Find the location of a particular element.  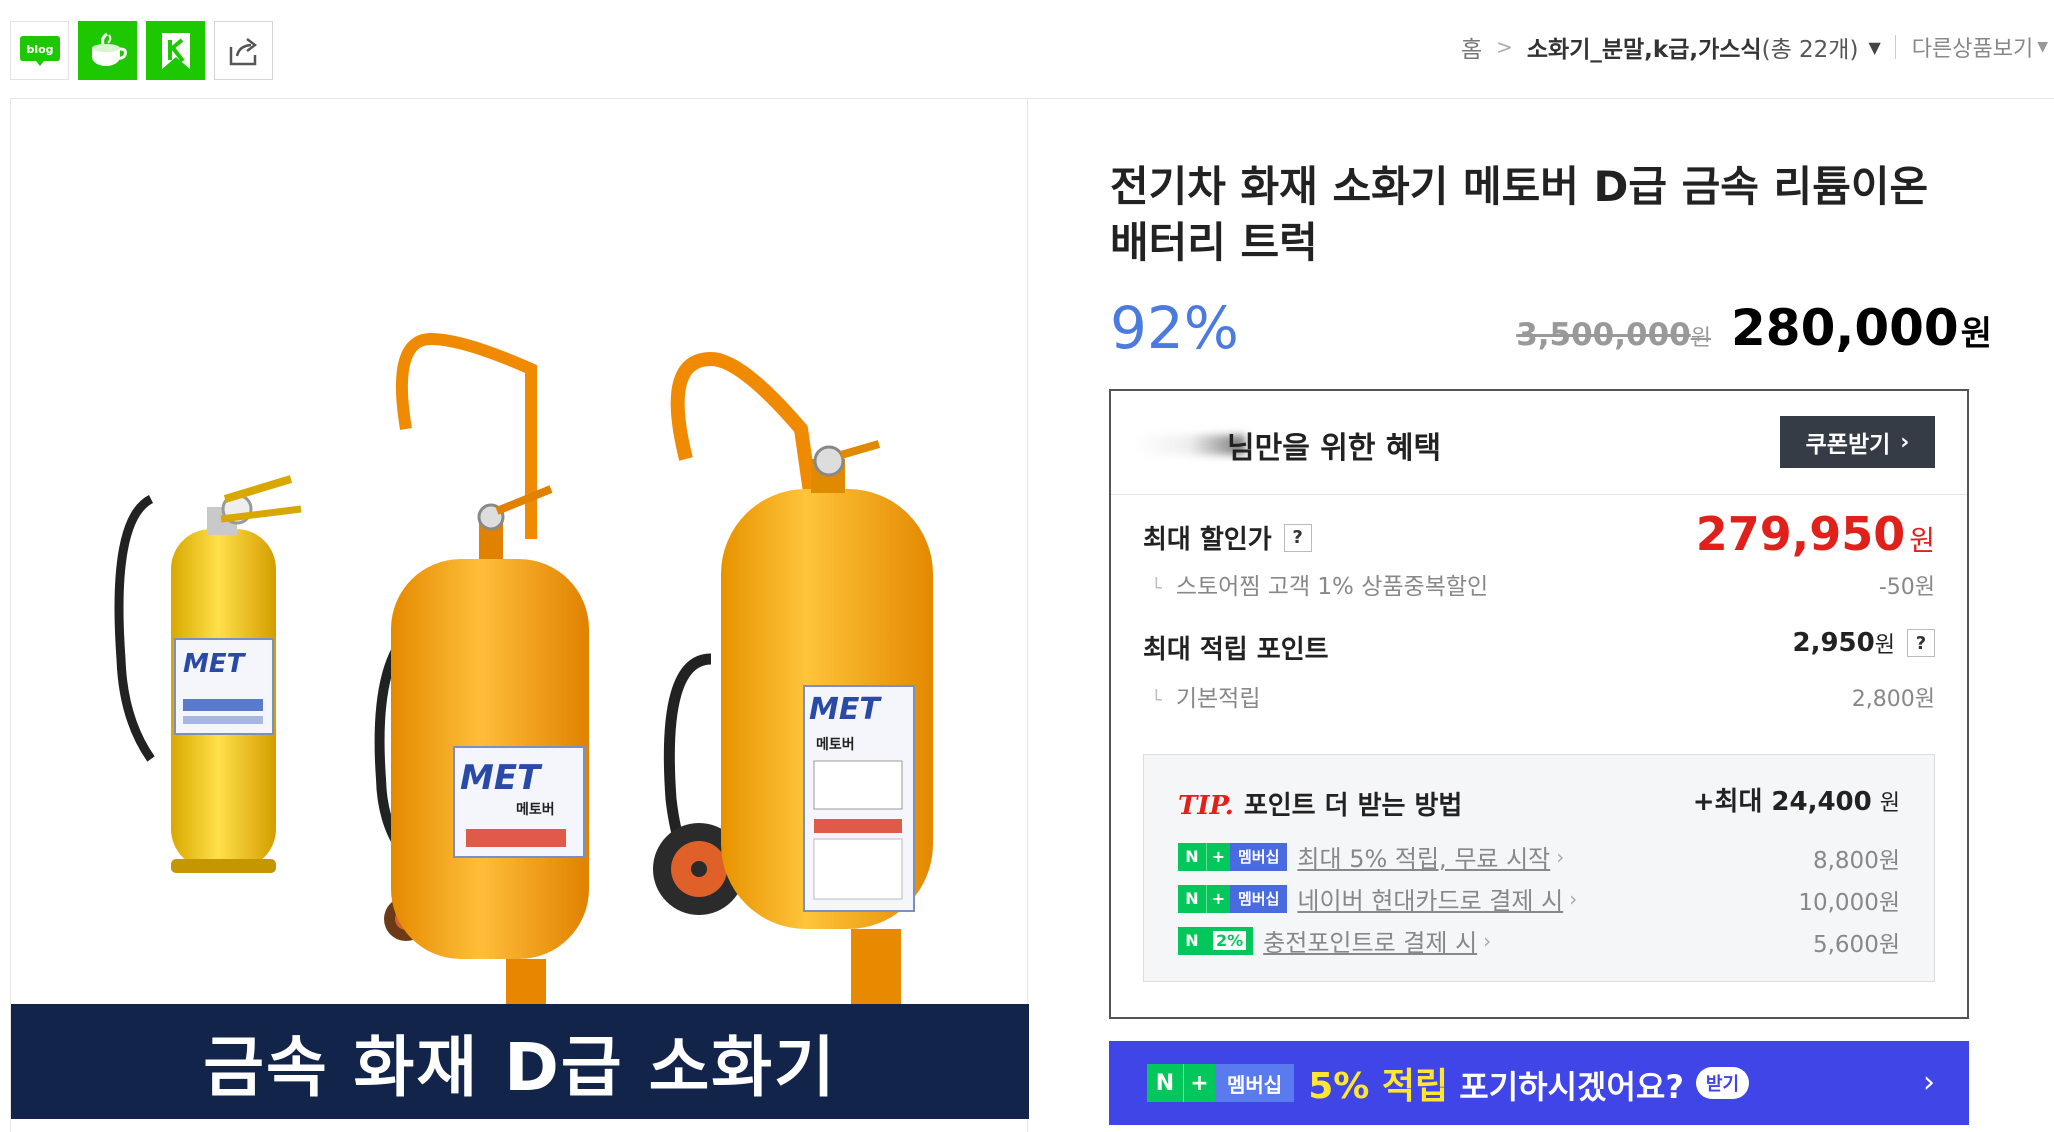

tip-label: TIP. is located at coordinates (1206, 806).